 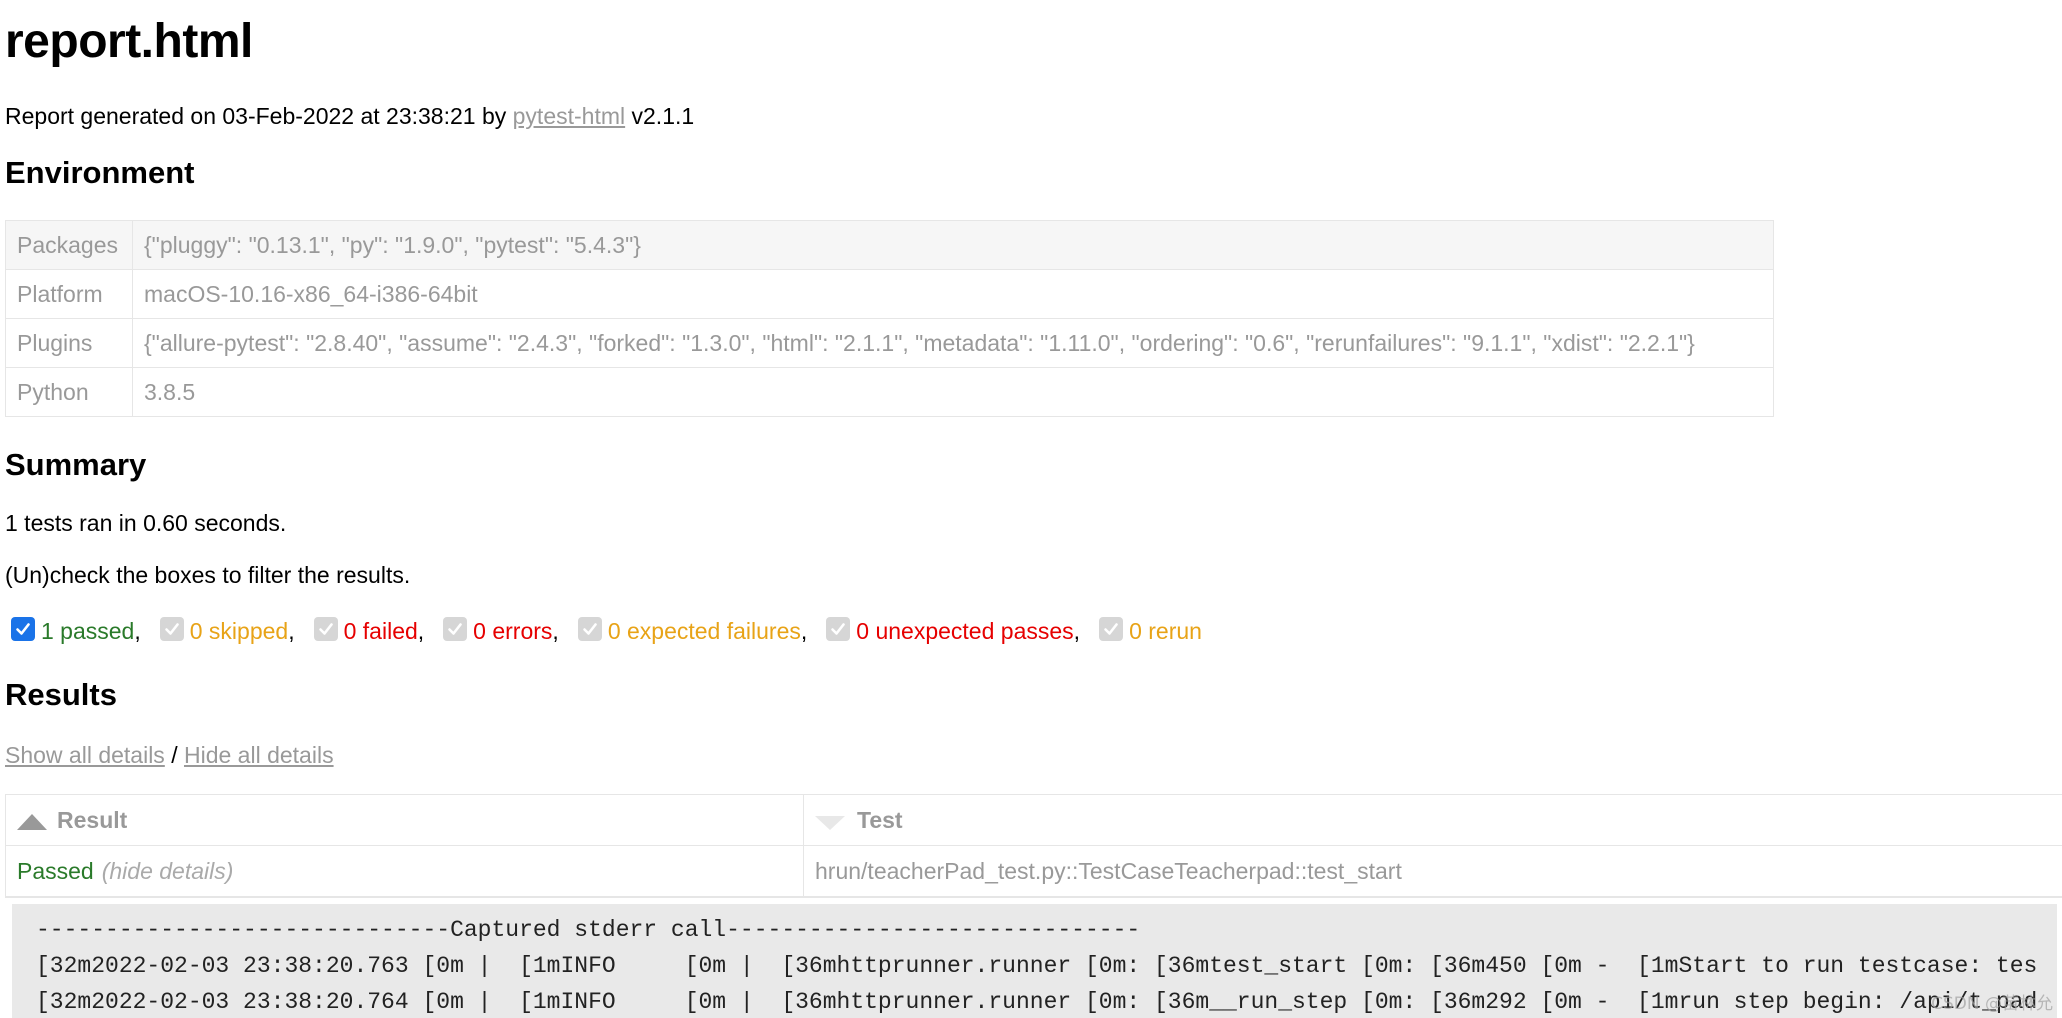 I want to click on filter-label-failed: 0 failed, so click(x=380, y=631).